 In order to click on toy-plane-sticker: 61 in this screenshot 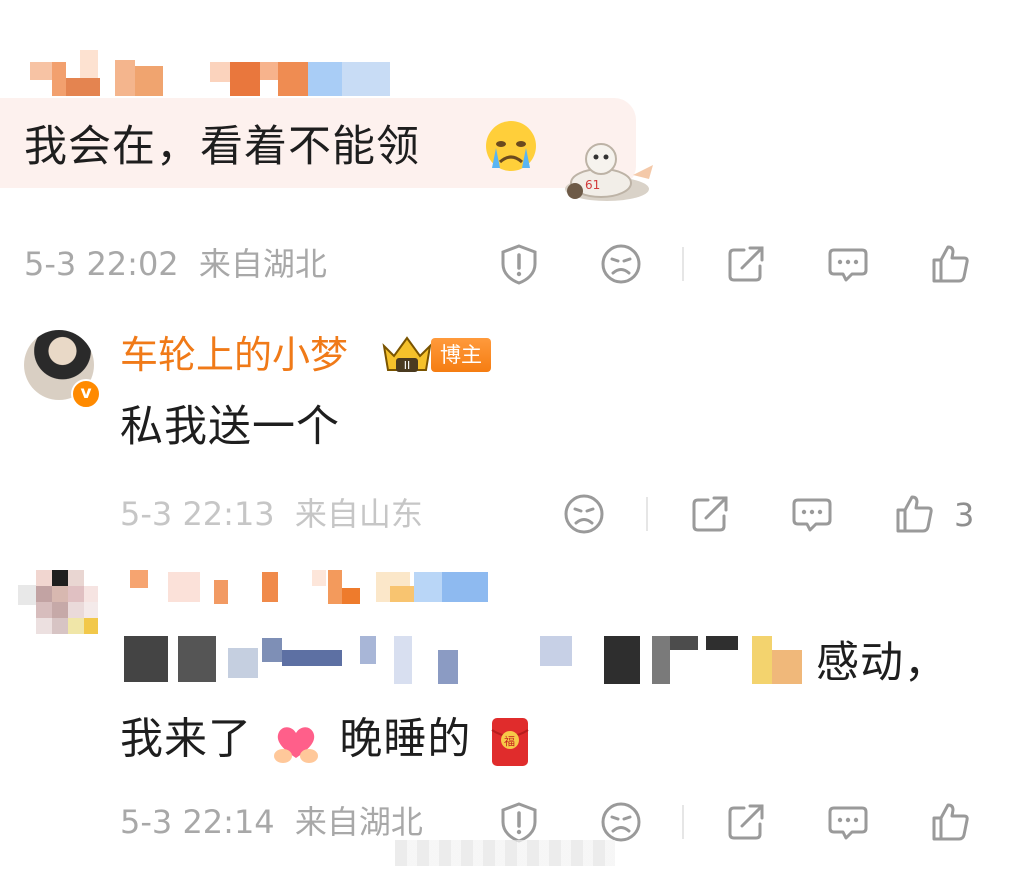, I will do `click(605, 173)`.